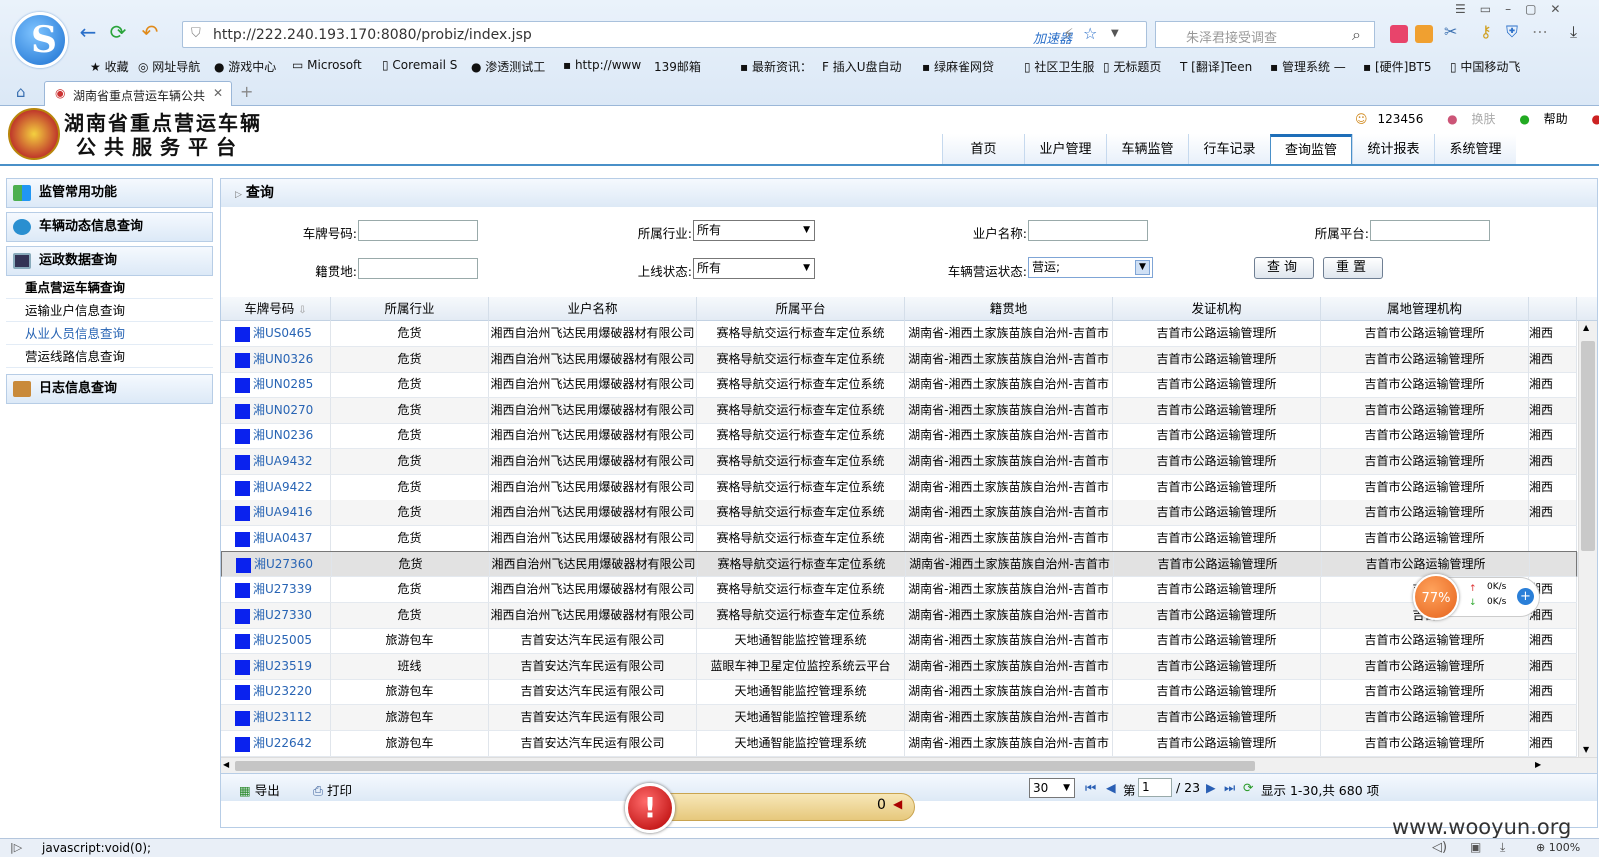 This screenshot has height=857, width=1599. Describe the element at coordinates (16, 847) in the screenshot. I see `sidebar-toggle-icon: |▷` at that location.